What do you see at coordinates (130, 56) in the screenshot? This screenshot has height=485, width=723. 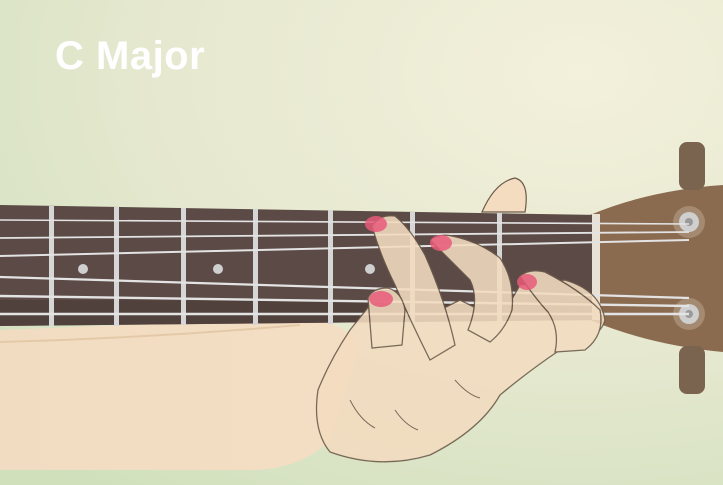 I see `chord-title: C Major` at bounding box center [130, 56].